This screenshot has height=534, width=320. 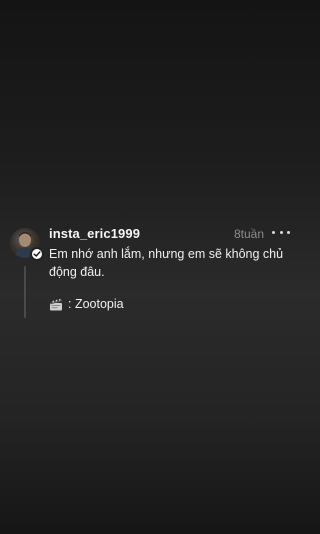 What do you see at coordinates (56, 304) in the screenshot?
I see `clapperboard-icon` at bounding box center [56, 304].